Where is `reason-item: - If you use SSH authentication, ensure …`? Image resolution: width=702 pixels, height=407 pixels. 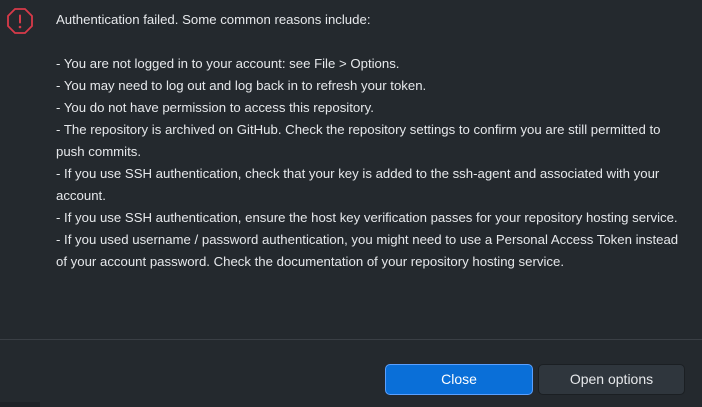 reason-item: - If you use SSH authentication, ensure … is located at coordinates (367, 217).